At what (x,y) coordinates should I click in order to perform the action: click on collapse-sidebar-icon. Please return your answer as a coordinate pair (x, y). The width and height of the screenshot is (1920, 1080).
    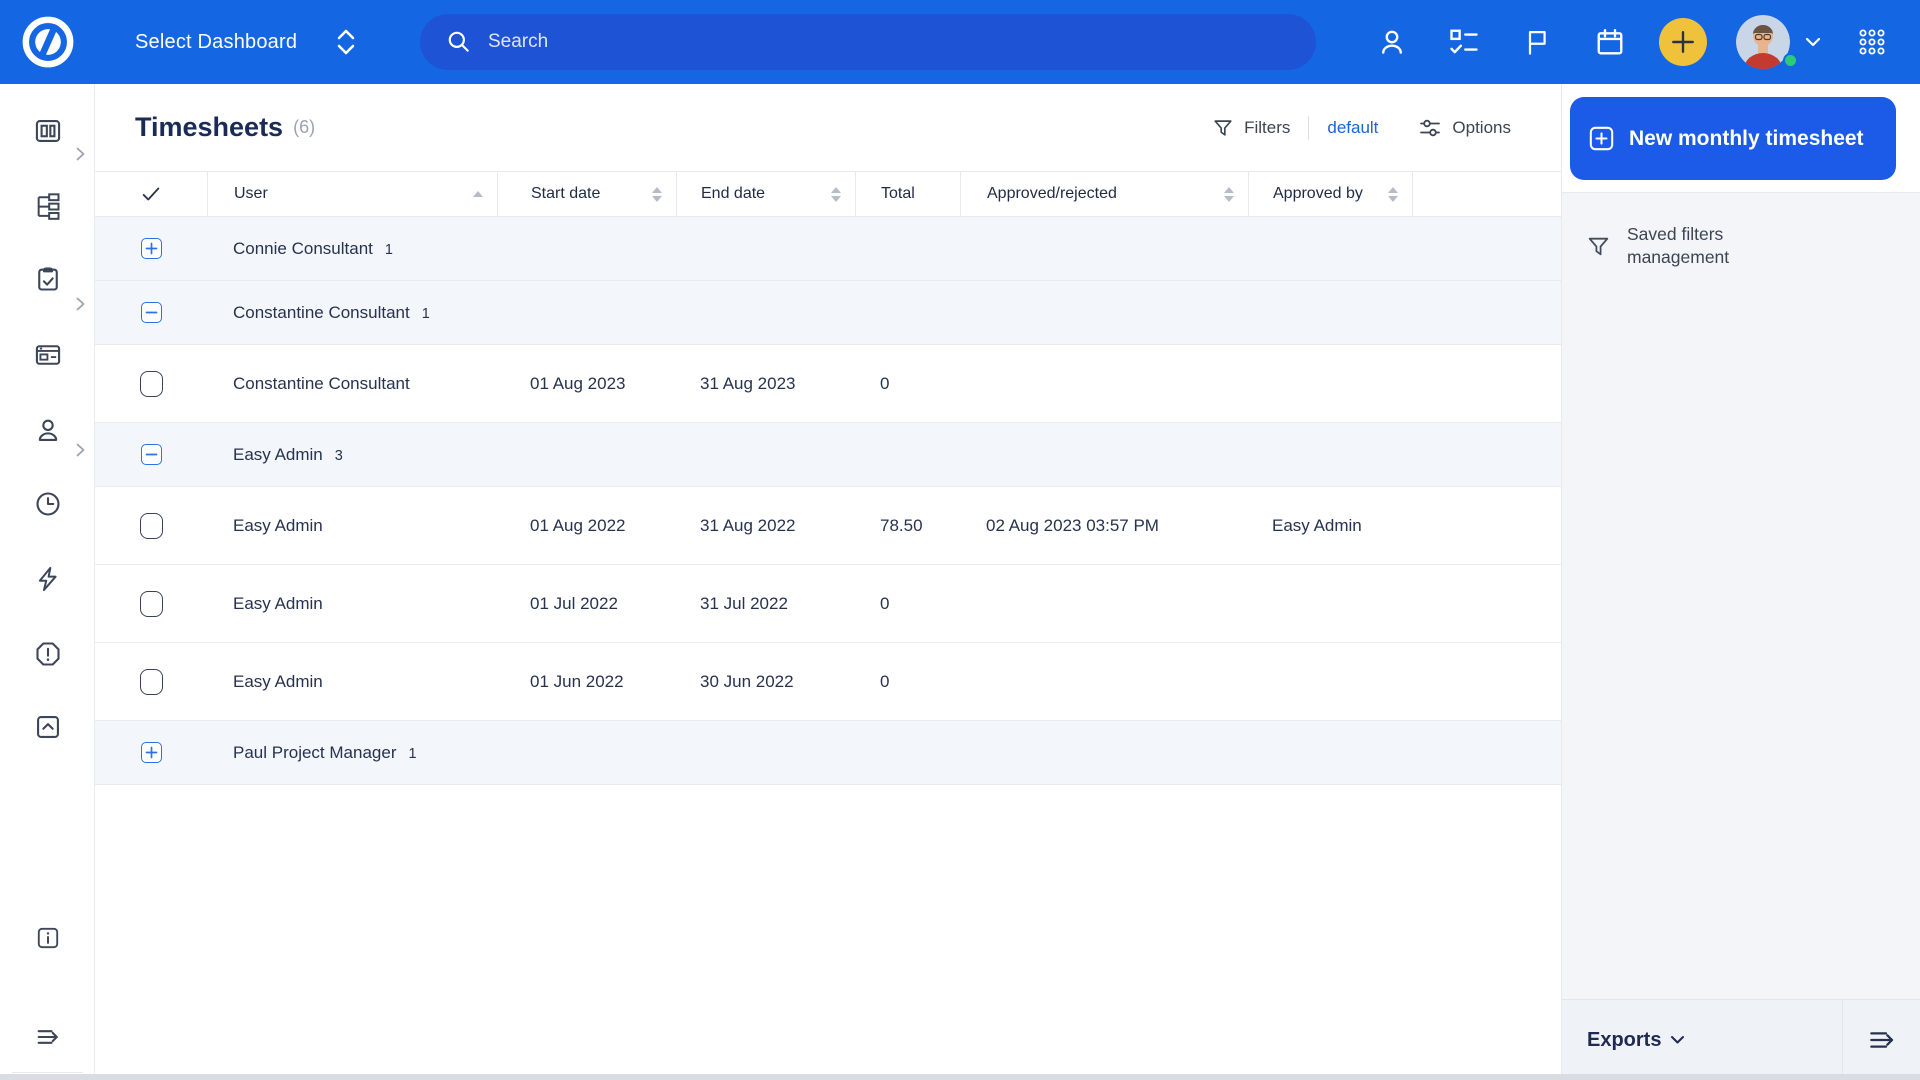
    Looking at the image, I should click on (47, 1037).